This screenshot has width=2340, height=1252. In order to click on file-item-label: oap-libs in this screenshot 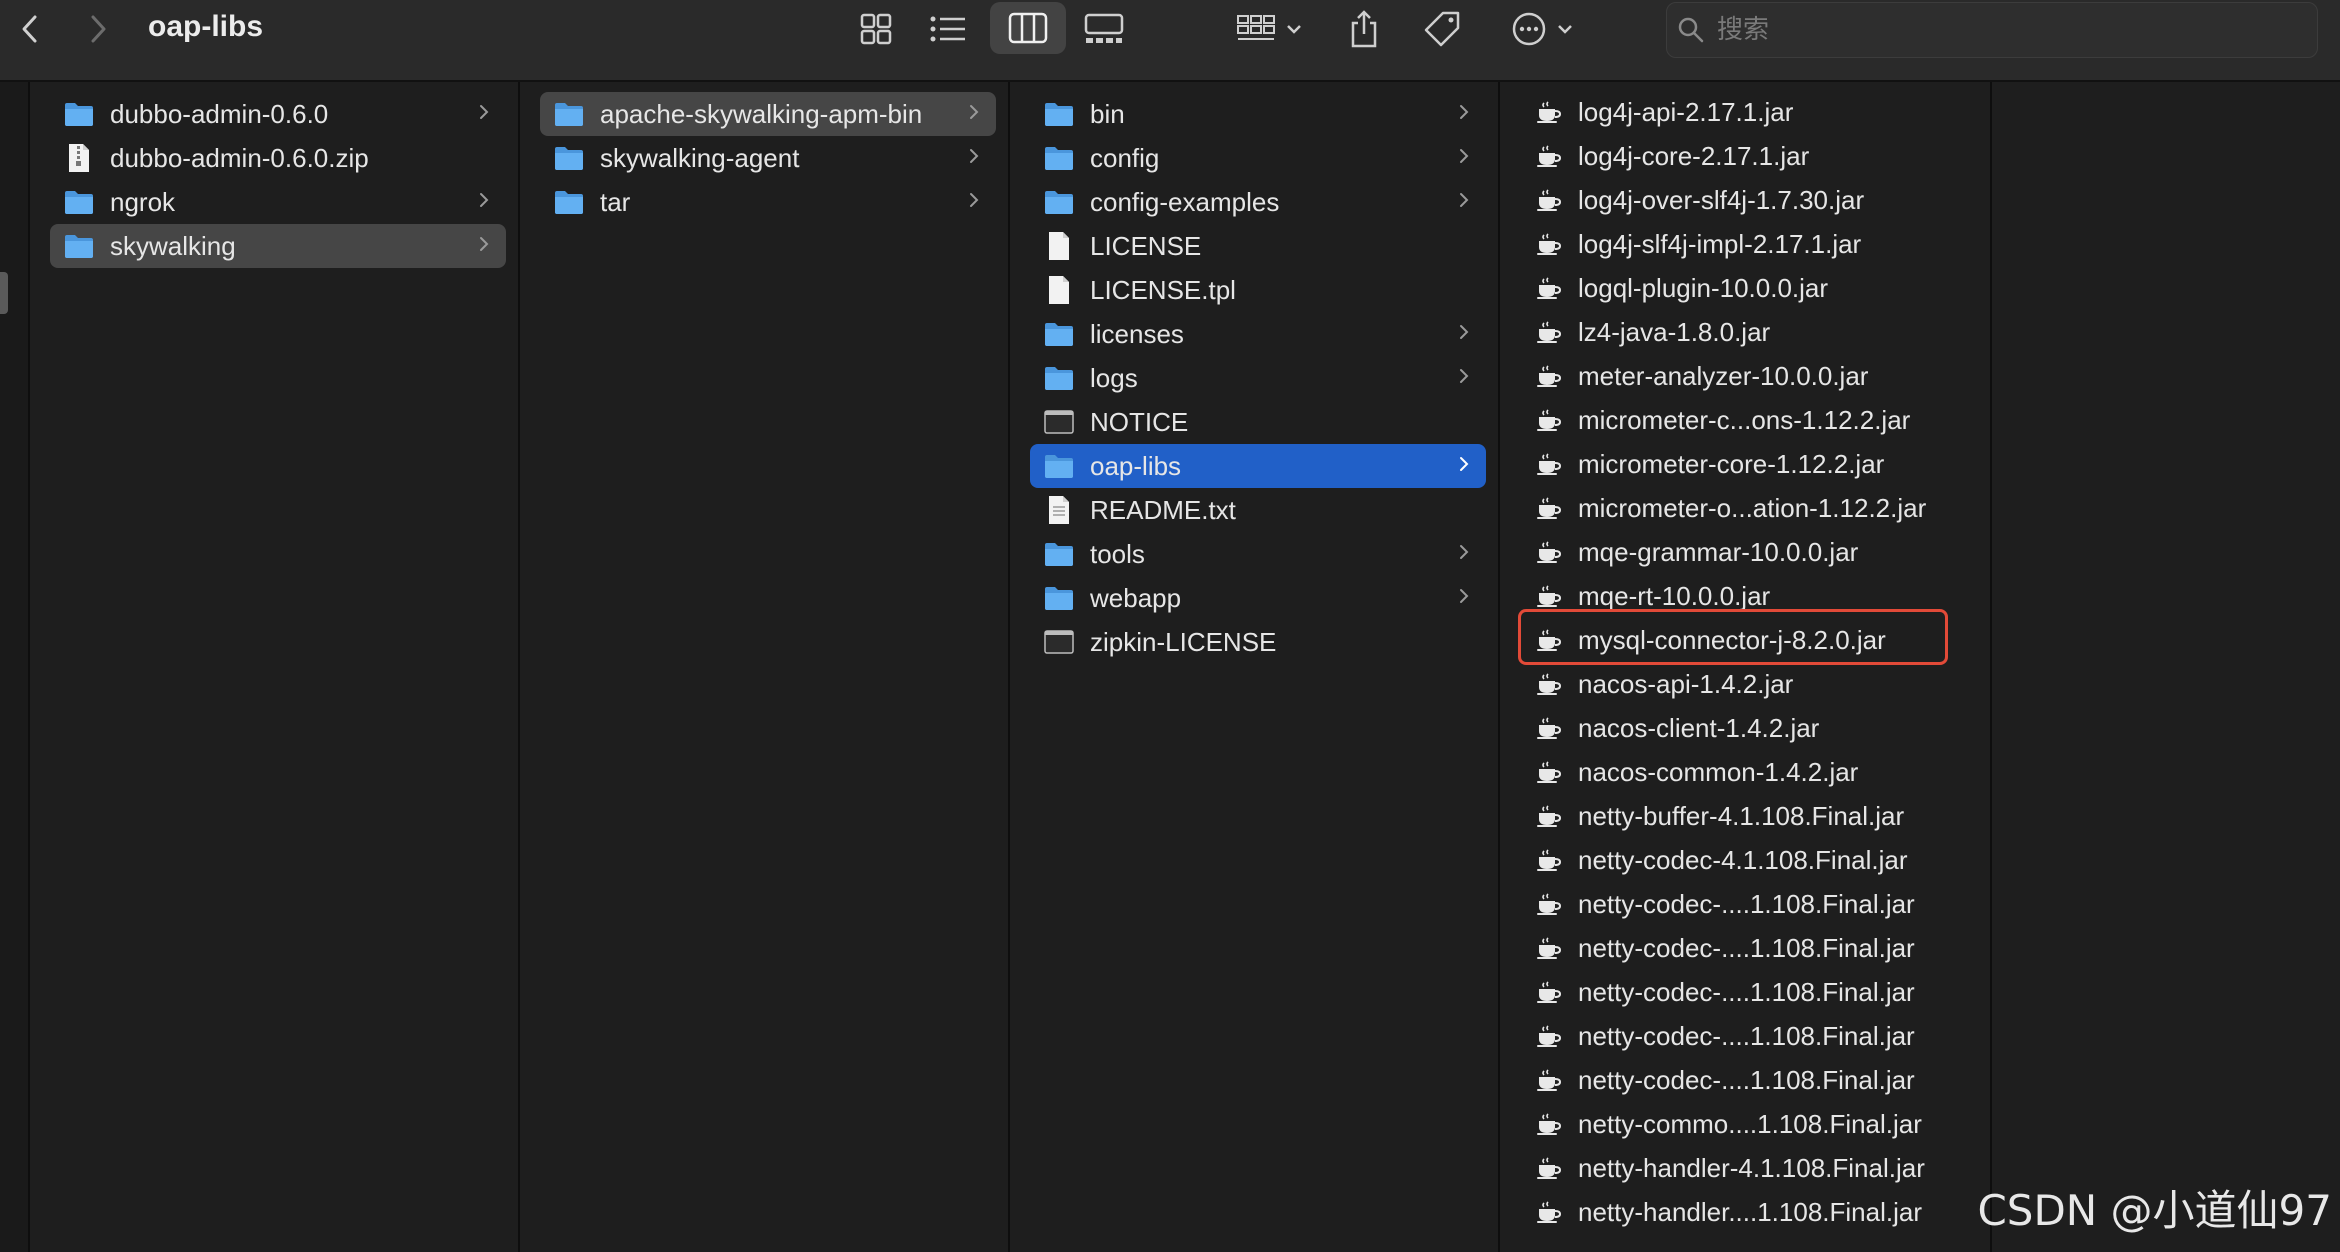, I will do `click(1136, 465)`.